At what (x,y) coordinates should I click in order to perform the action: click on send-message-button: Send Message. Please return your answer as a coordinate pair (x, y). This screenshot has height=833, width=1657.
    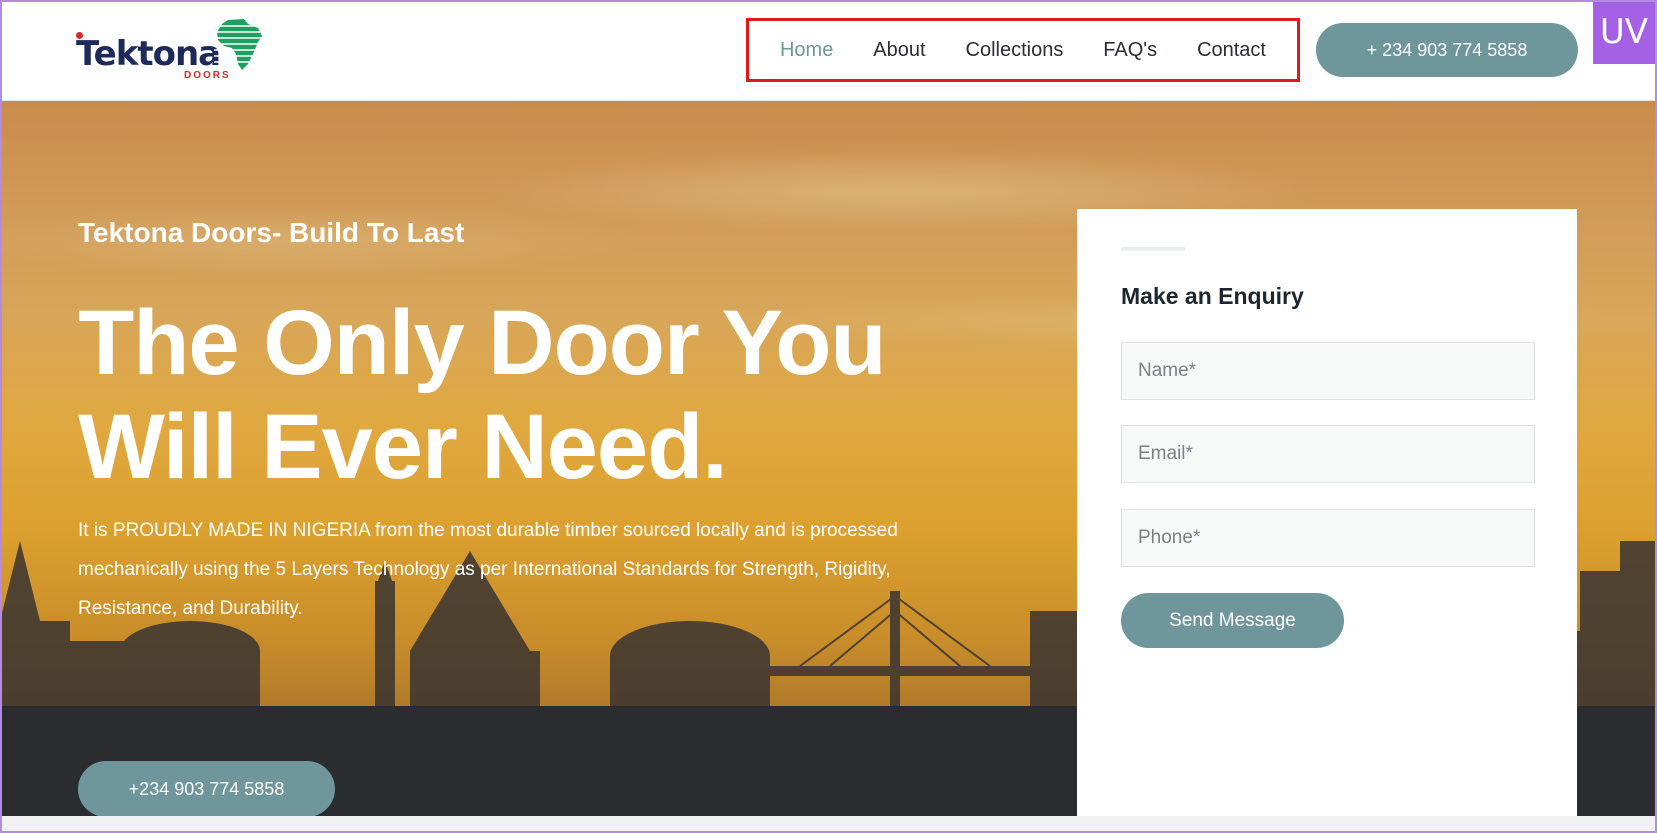
    Looking at the image, I should click on (1232, 620).